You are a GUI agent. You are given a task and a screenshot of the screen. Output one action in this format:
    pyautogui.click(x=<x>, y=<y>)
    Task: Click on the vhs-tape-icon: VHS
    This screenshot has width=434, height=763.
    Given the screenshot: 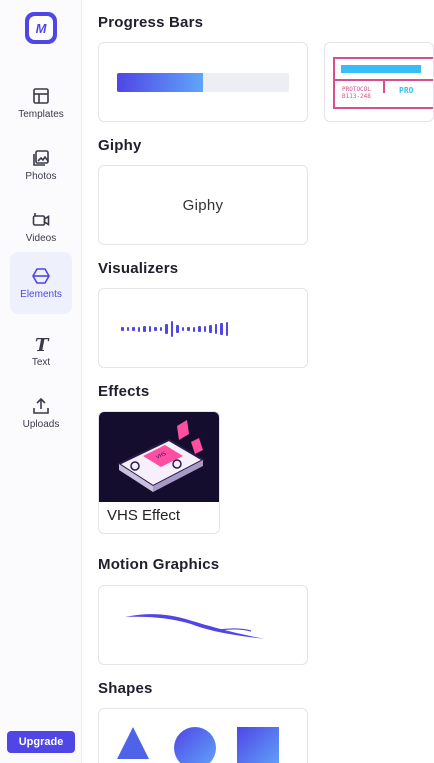 What is the action you would take?
    pyautogui.click(x=161, y=456)
    